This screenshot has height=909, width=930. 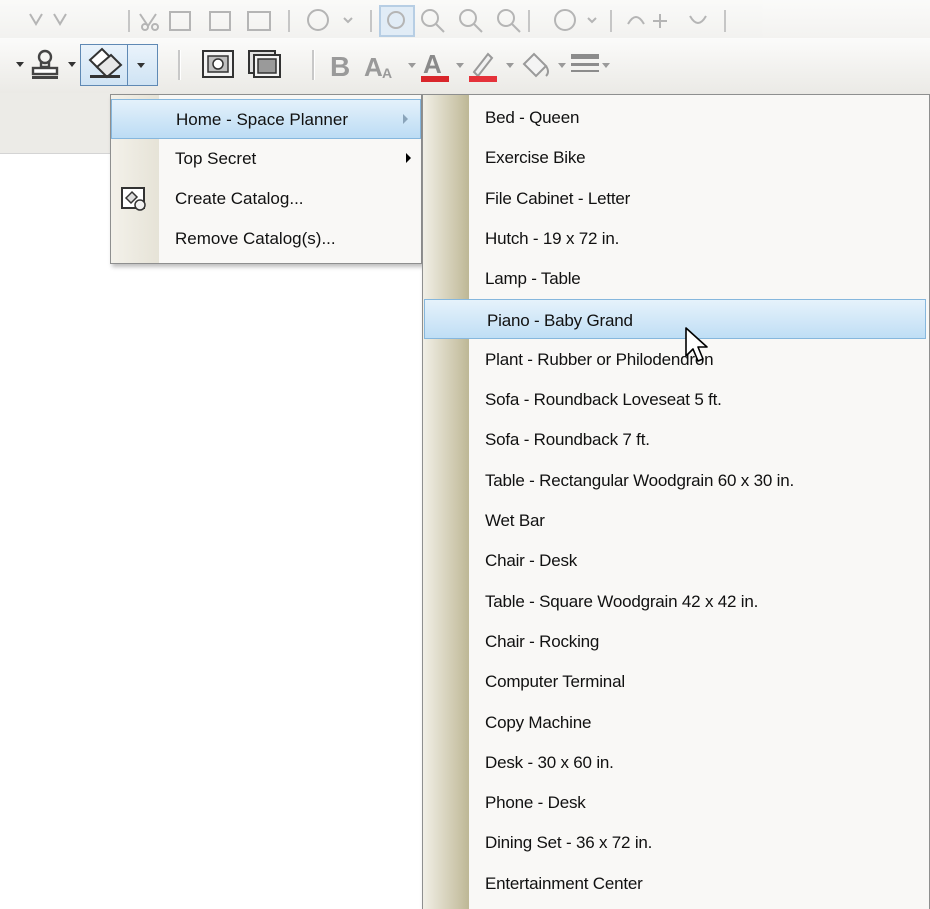 I want to click on snapshot-copy-icon, so click(x=264, y=64).